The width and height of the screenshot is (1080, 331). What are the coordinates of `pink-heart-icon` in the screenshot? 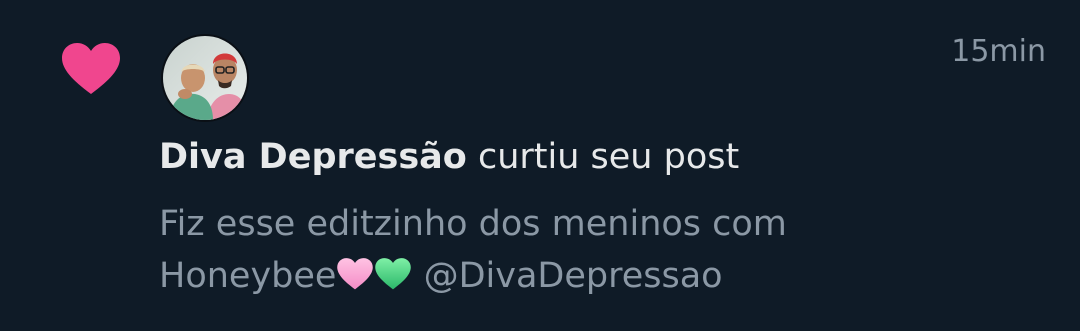 It's located at (355, 272).